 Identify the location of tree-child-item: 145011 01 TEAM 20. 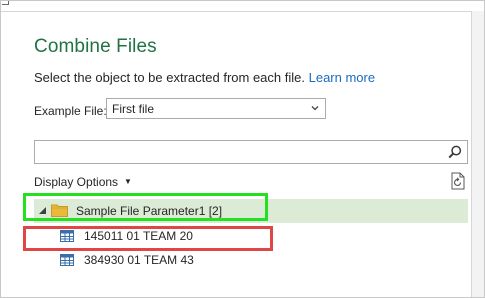
(251, 236).